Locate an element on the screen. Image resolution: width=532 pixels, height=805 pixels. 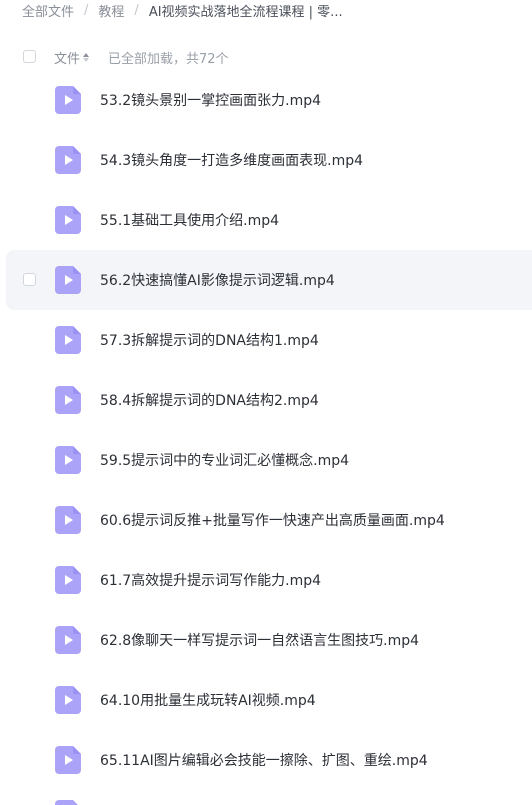
column-label-file: 文件 is located at coordinates (67, 59).